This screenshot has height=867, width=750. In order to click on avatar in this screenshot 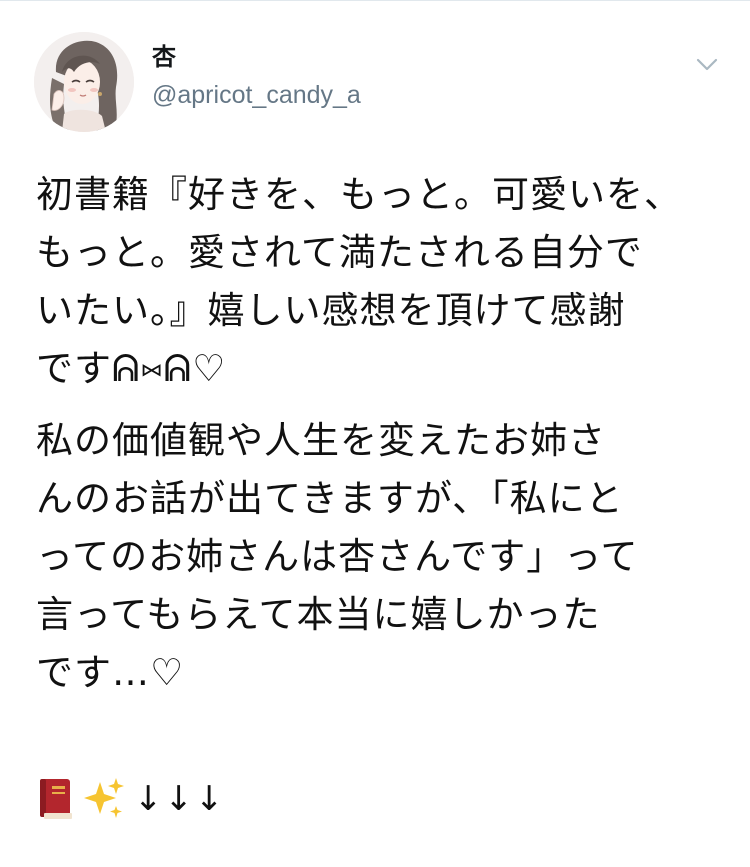, I will do `click(84, 82)`.